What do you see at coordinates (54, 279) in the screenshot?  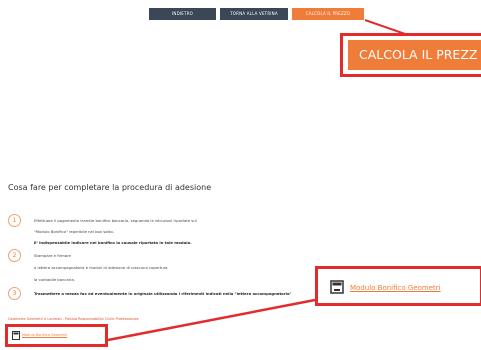 I see `step-2-line-3: la contabile bancaria.` at bounding box center [54, 279].